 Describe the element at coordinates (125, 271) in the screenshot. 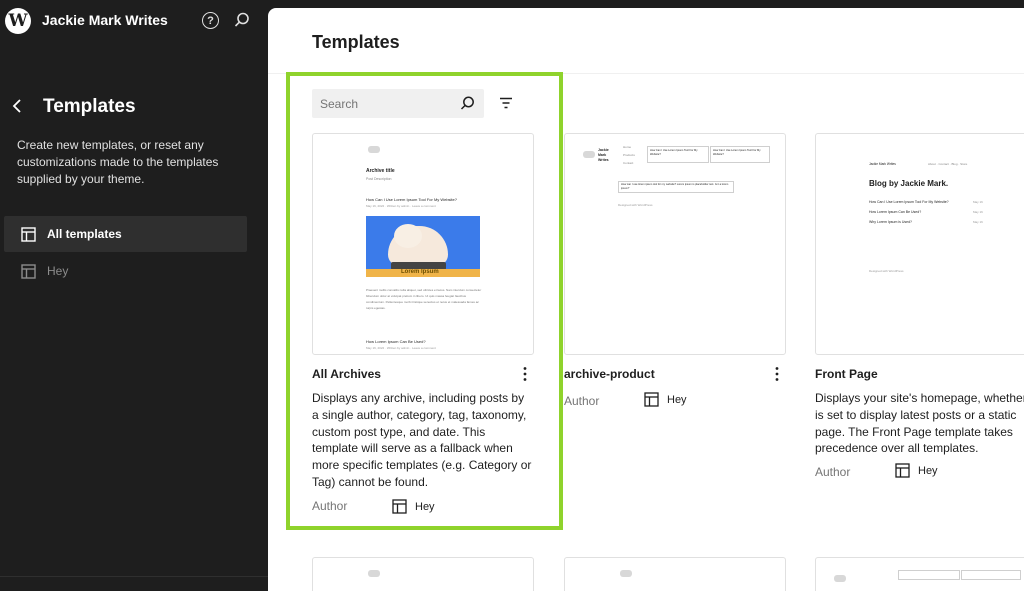

I see `sidebar-item-hey: Hey` at that location.